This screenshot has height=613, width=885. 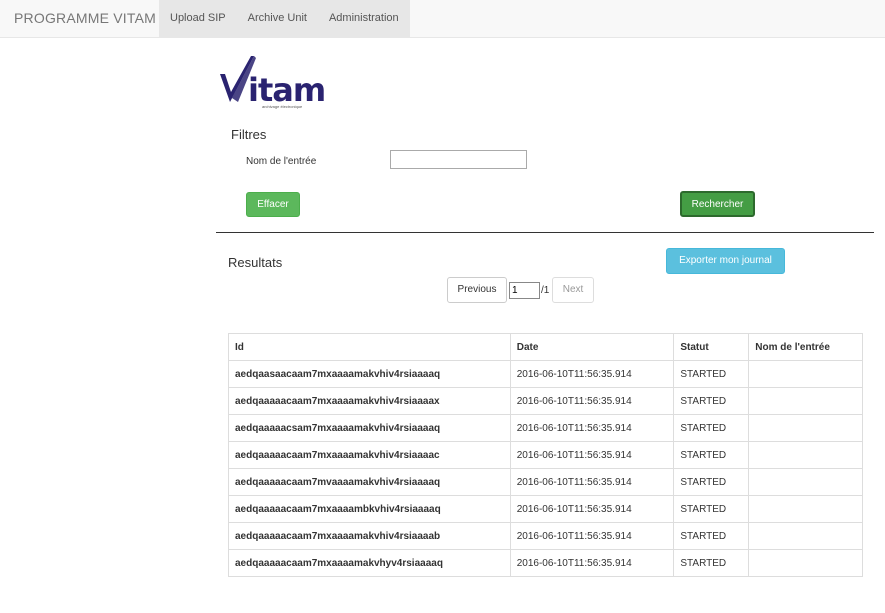 I want to click on page-total: /1, so click(x=545, y=290).